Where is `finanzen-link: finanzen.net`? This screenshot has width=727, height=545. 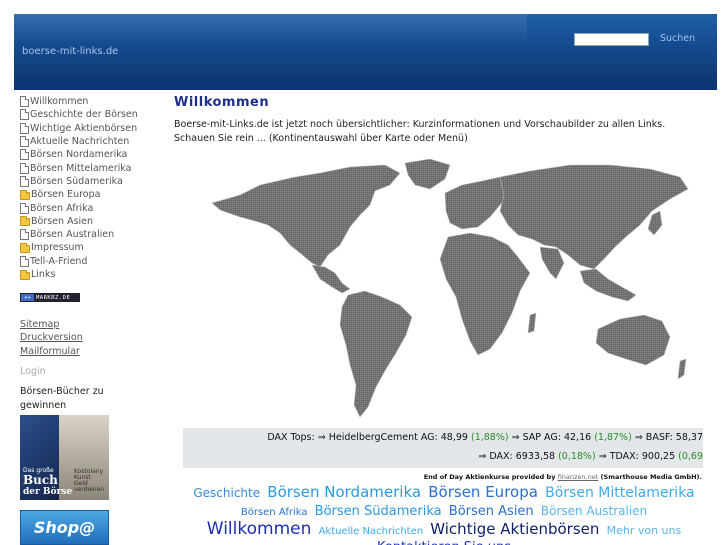
finanzen-link: finanzen.net is located at coordinates (578, 477).